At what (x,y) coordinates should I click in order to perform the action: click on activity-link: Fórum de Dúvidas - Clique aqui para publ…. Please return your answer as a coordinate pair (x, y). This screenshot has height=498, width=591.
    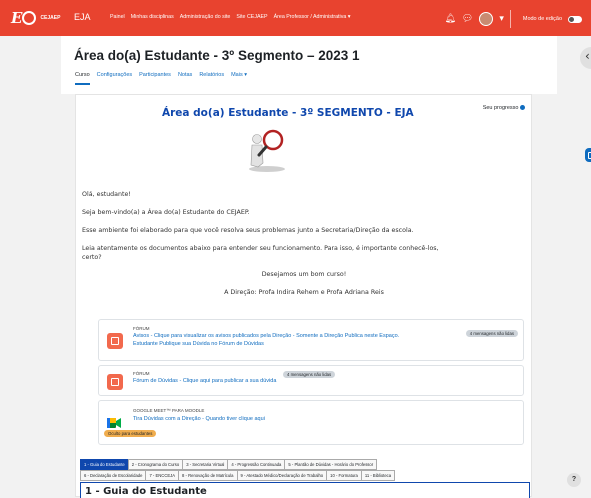
    Looking at the image, I should click on (204, 381).